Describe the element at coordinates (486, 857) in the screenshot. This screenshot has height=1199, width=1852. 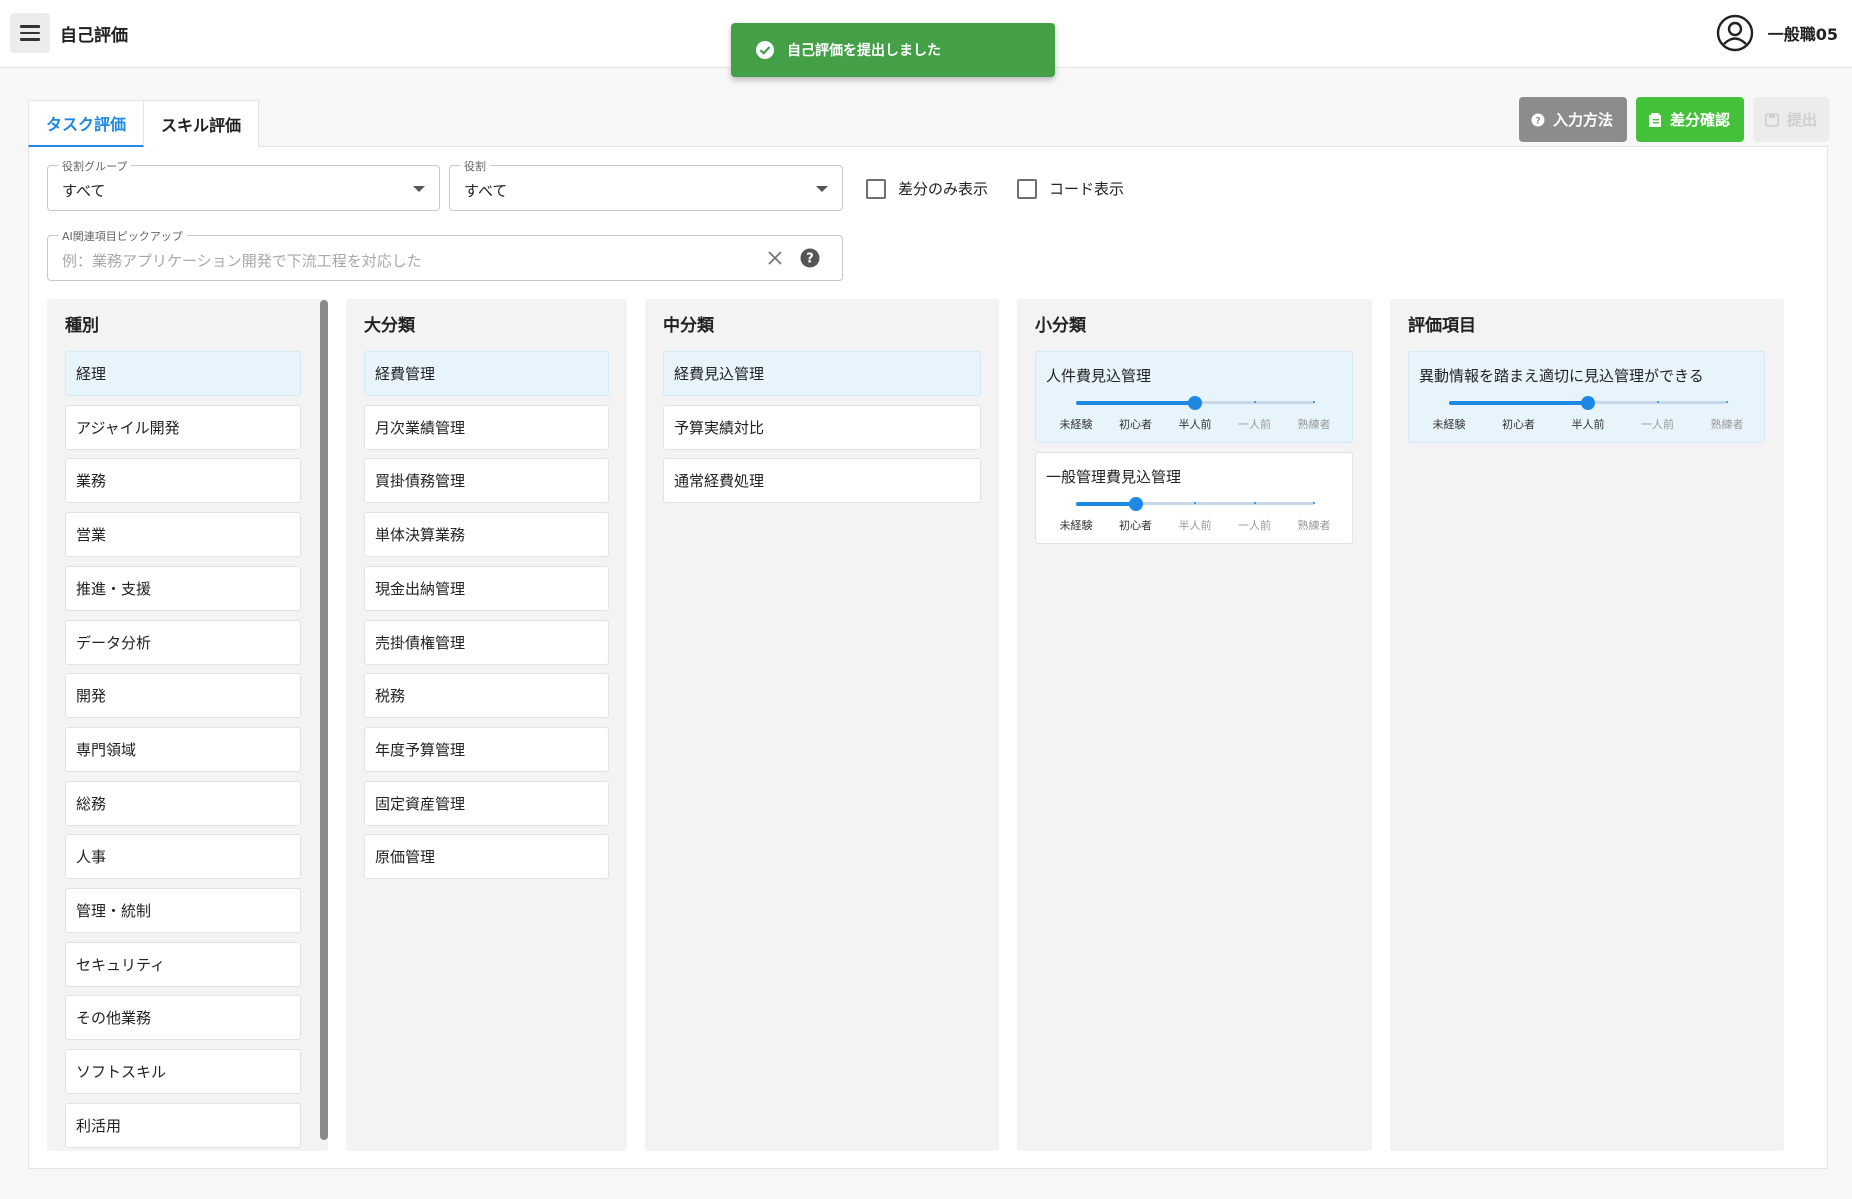
I see `major-item: 原価管理` at that location.